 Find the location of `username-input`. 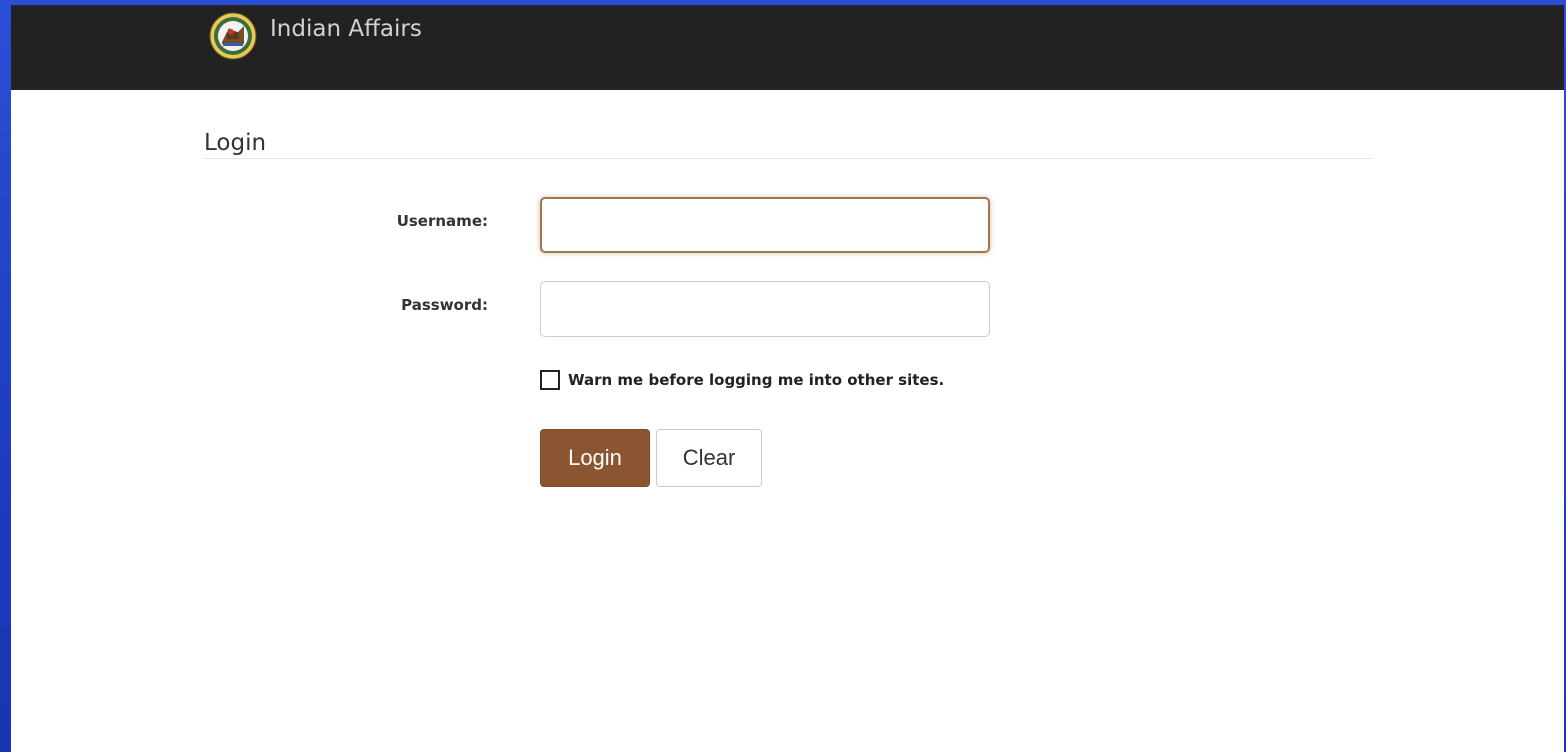

username-input is located at coordinates (765, 225).